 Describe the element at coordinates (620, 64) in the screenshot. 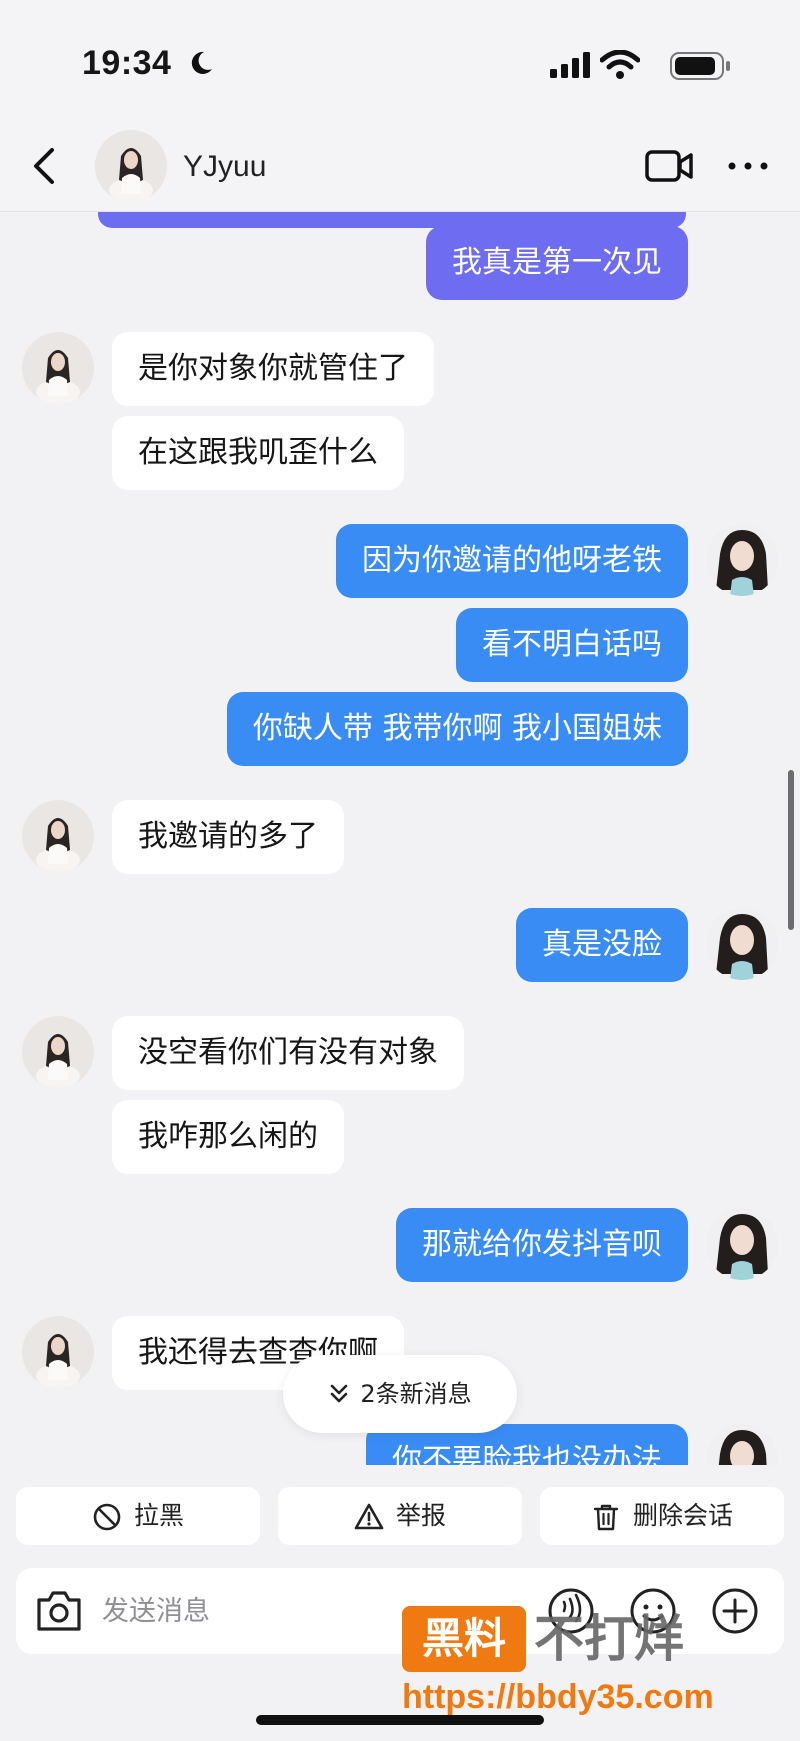

I see `wifi-icon` at that location.